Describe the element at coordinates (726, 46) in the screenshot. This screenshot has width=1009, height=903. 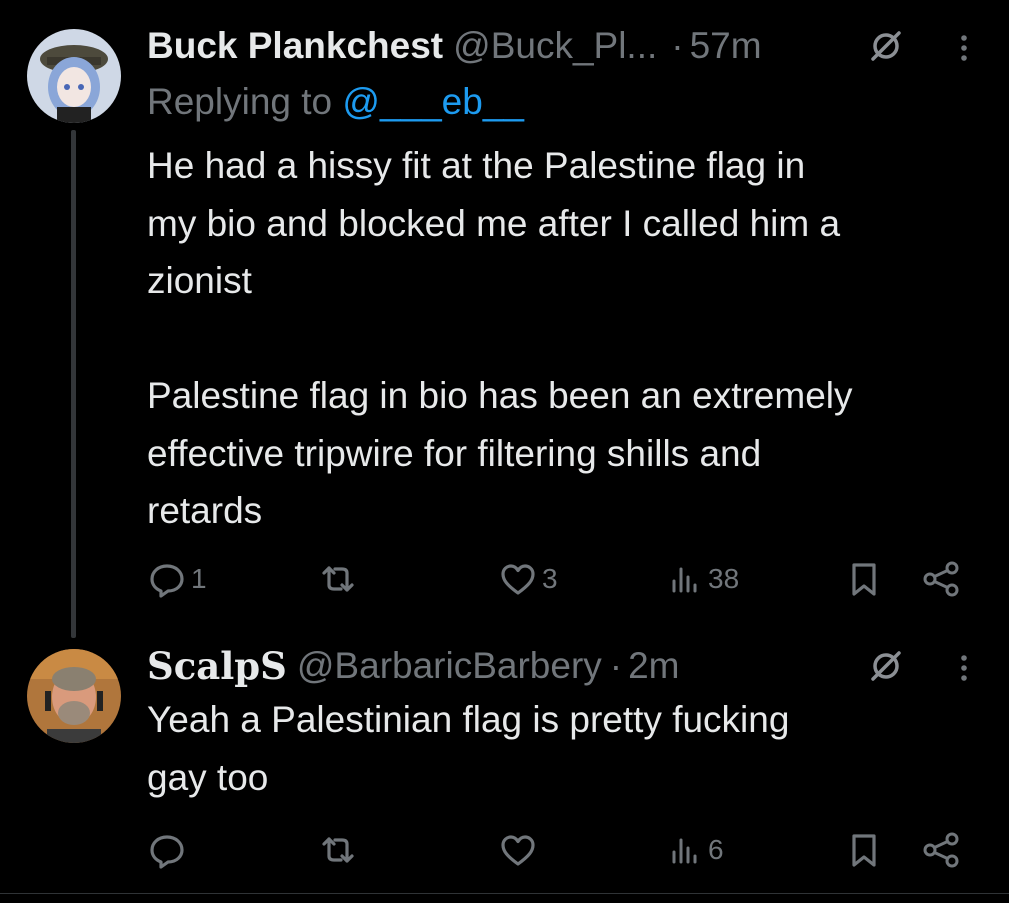
I see `timestamp: 57m` at that location.